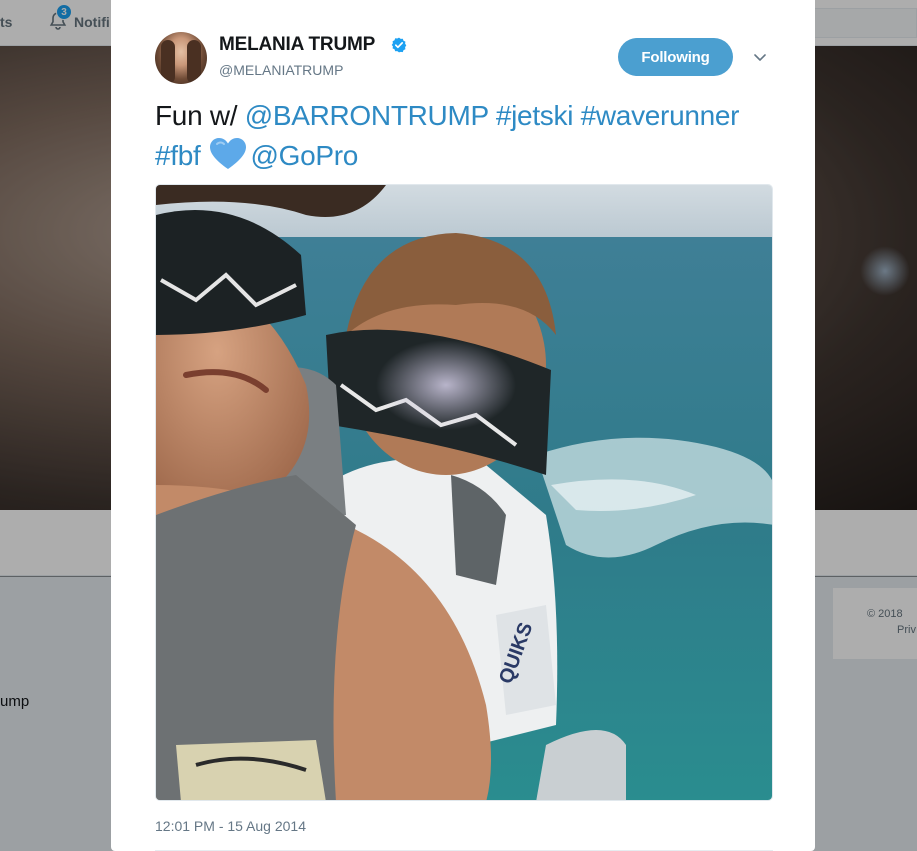  Describe the element at coordinates (200, 115) in the screenshot. I see `tweet-text-prefix: Fun w/` at that location.